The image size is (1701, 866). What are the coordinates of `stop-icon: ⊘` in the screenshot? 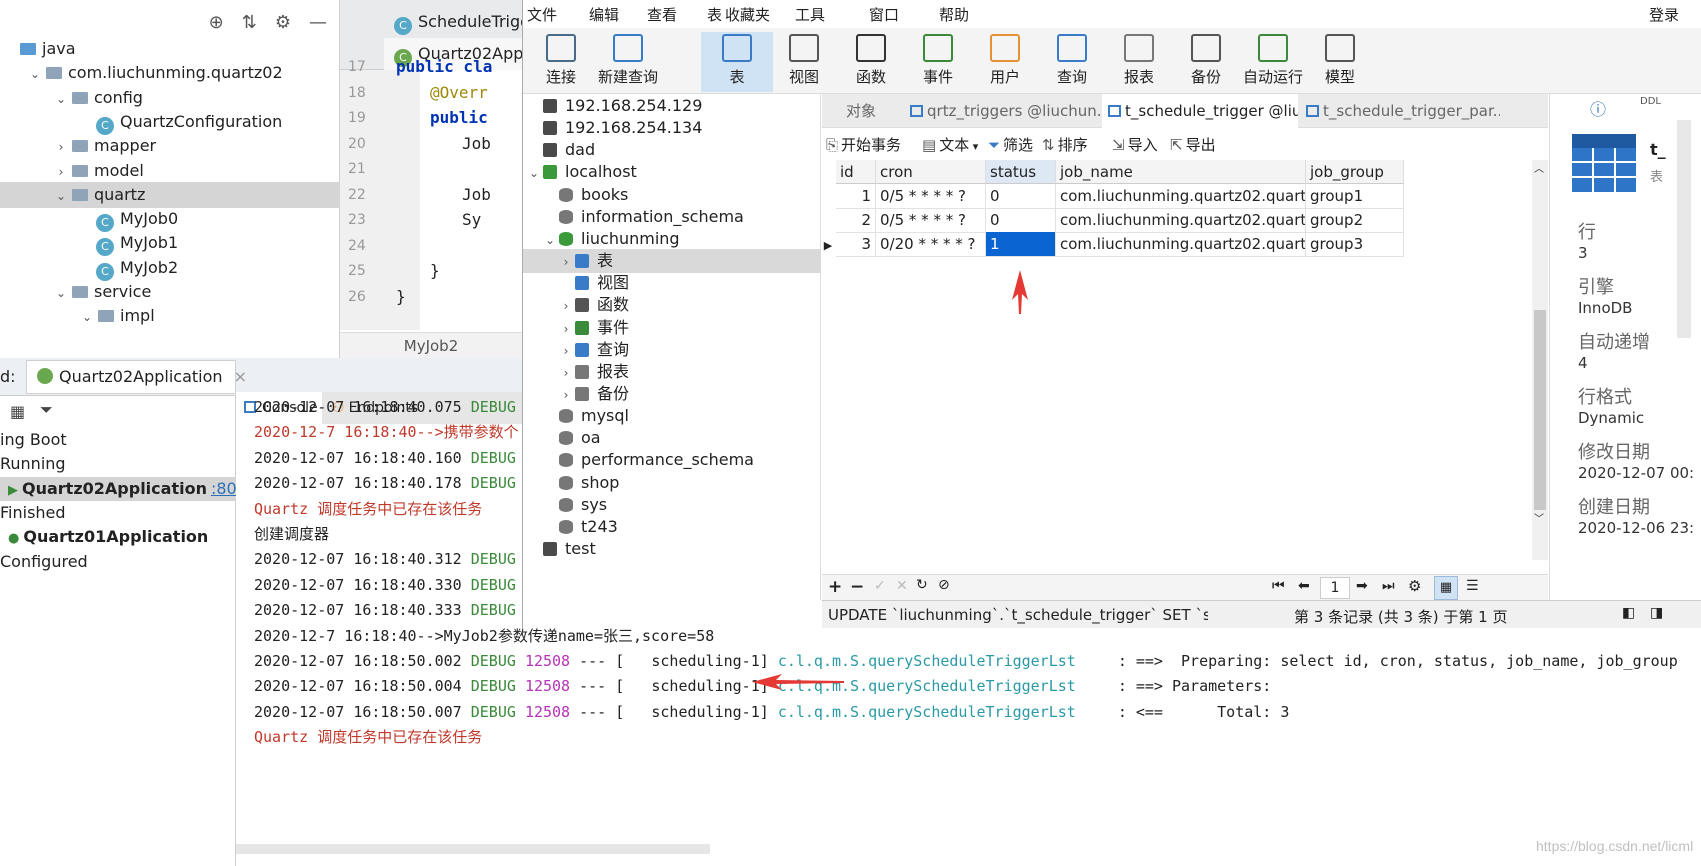 It's located at (944, 585).